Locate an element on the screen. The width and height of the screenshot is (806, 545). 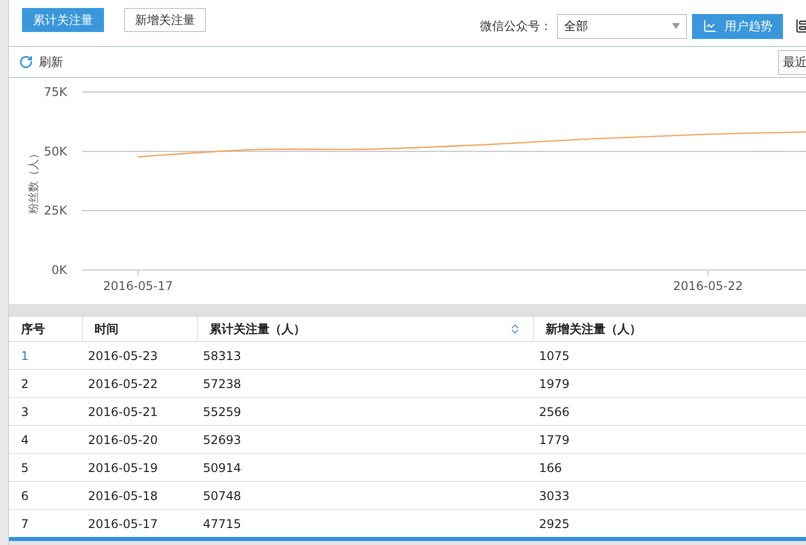
table-cell: 1779 is located at coordinates (669, 440).